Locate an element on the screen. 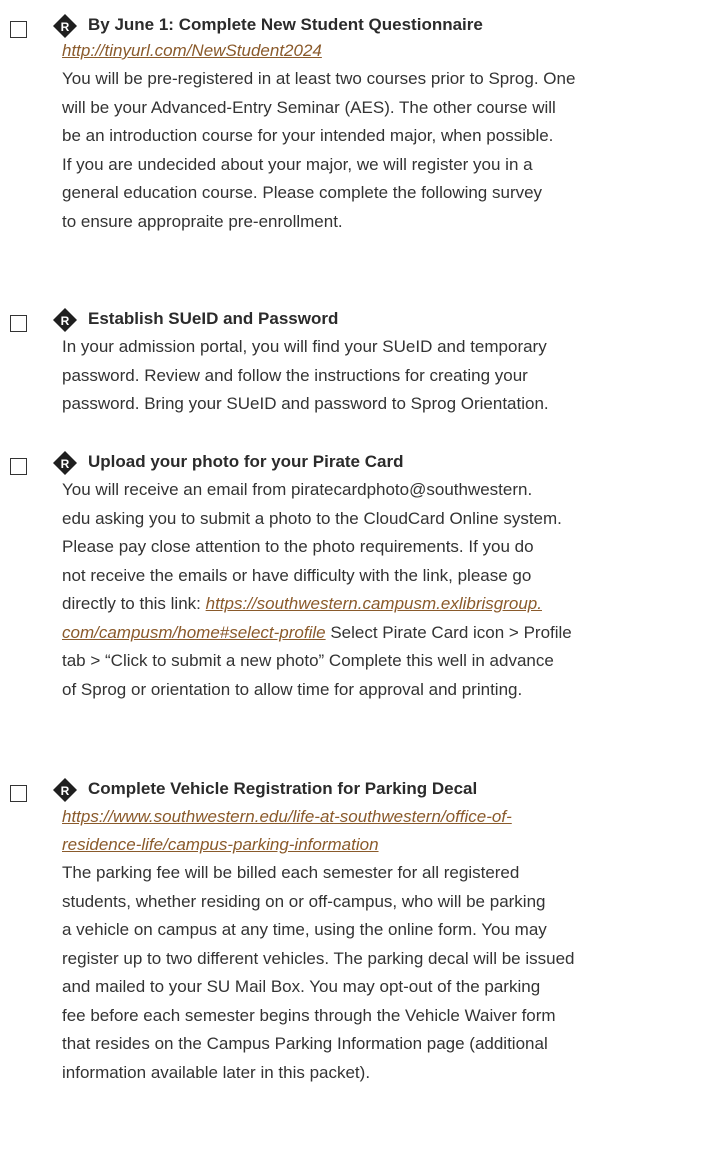  item-title: Establish SUeID and Password is located at coordinates (213, 318).